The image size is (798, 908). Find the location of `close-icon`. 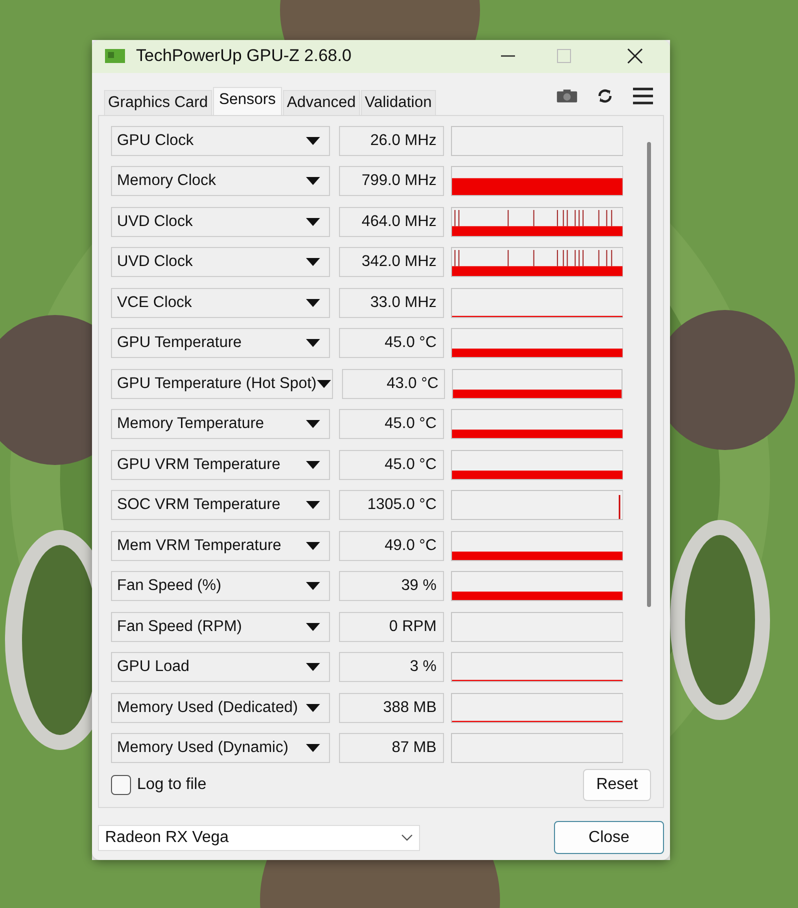

close-icon is located at coordinates (635, 56).